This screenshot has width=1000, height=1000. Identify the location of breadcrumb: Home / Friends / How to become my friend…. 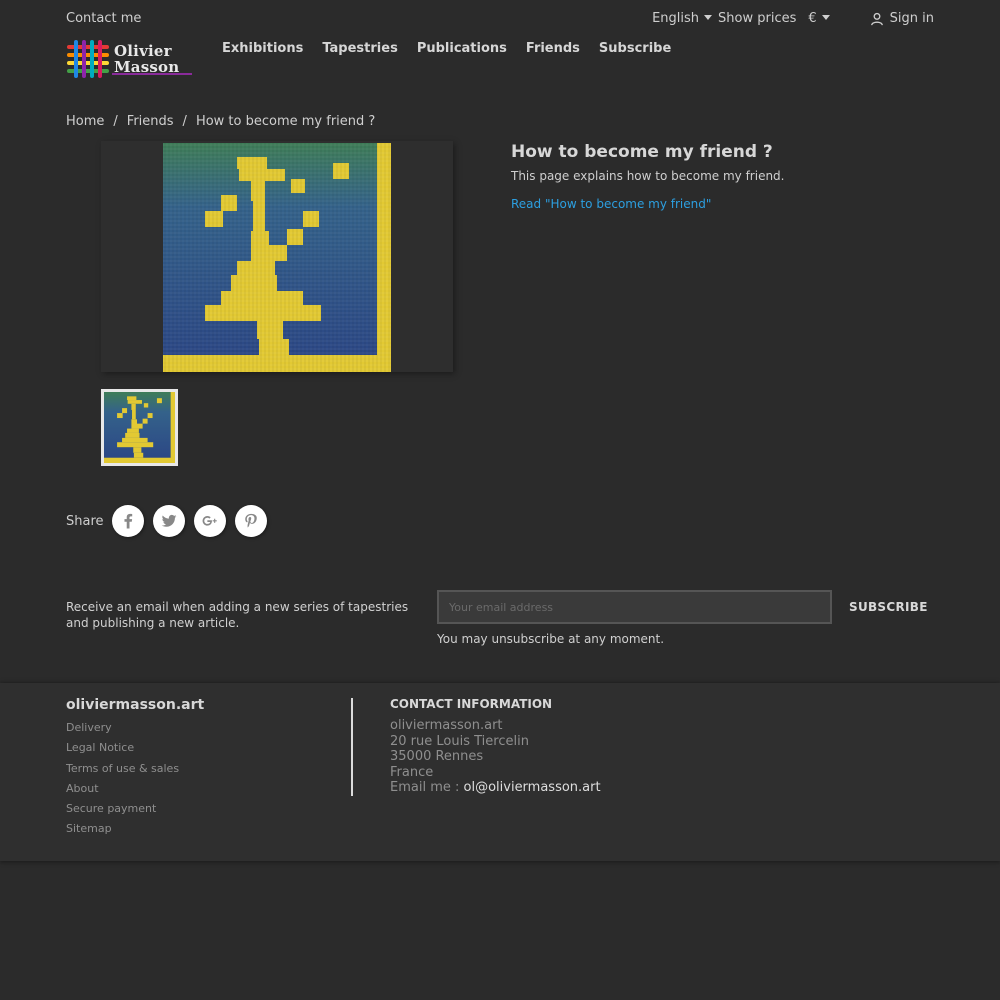
(220, 121).